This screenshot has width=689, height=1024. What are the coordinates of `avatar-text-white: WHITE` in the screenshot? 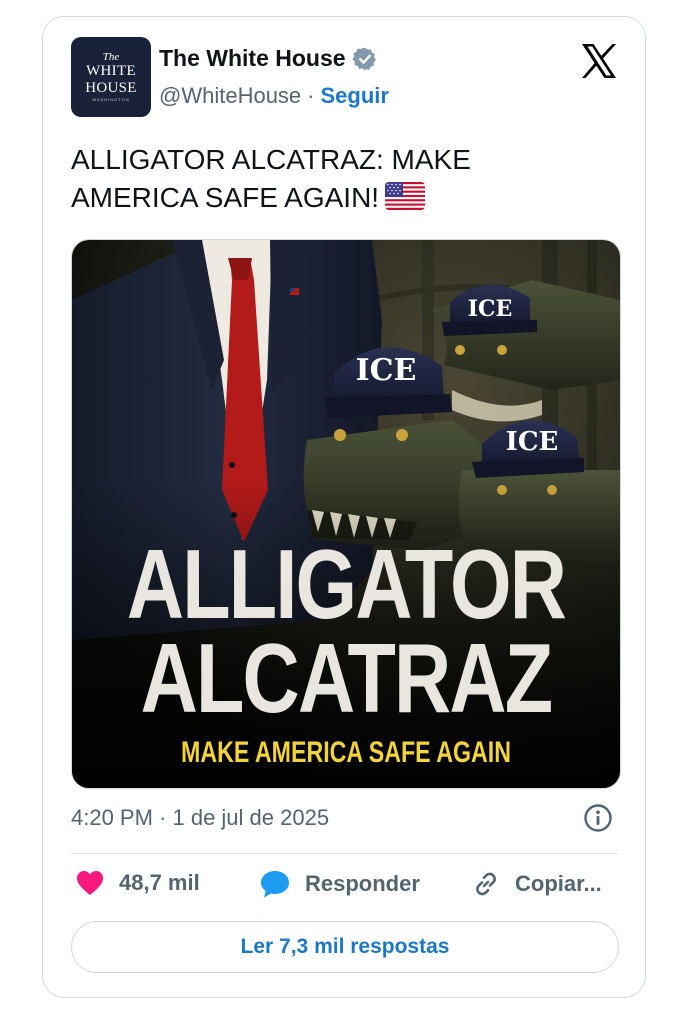 It's located at (111, 70).